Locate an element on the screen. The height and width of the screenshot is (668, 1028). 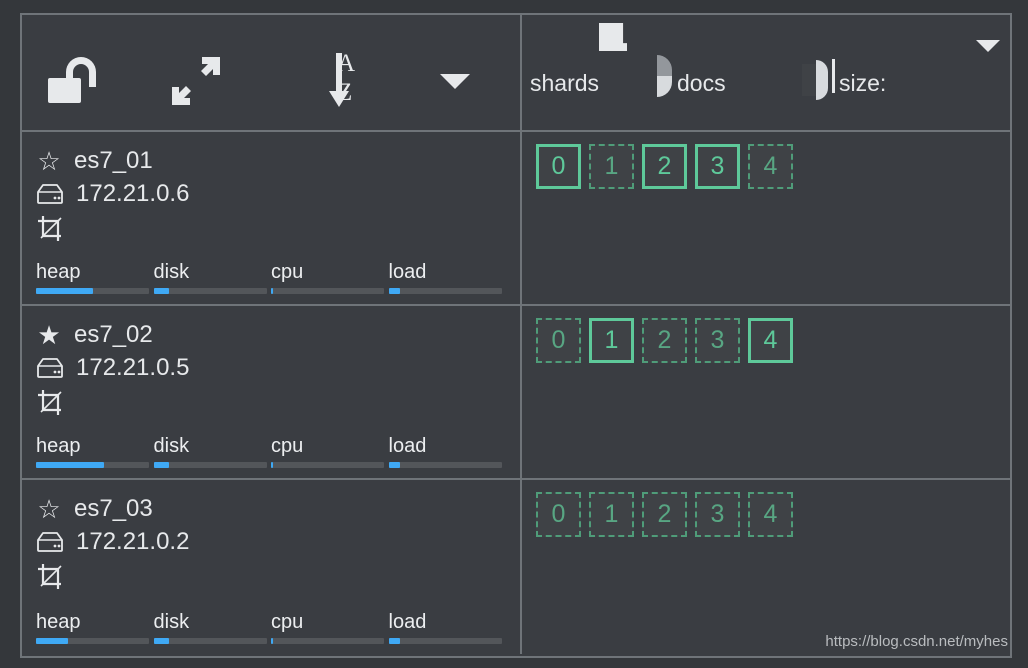
node-name-line: ☆ es7_01 is located at coordinates (271, 160).